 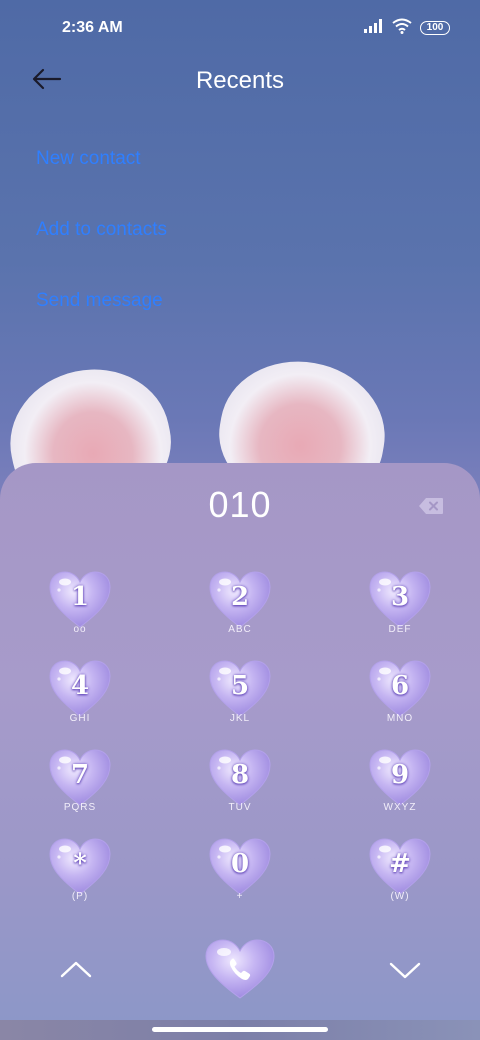 What do you see at coordinates (240, 807) in the screenshot?
I see `key-letters-label: TUV` at bounding box center [240, 807].